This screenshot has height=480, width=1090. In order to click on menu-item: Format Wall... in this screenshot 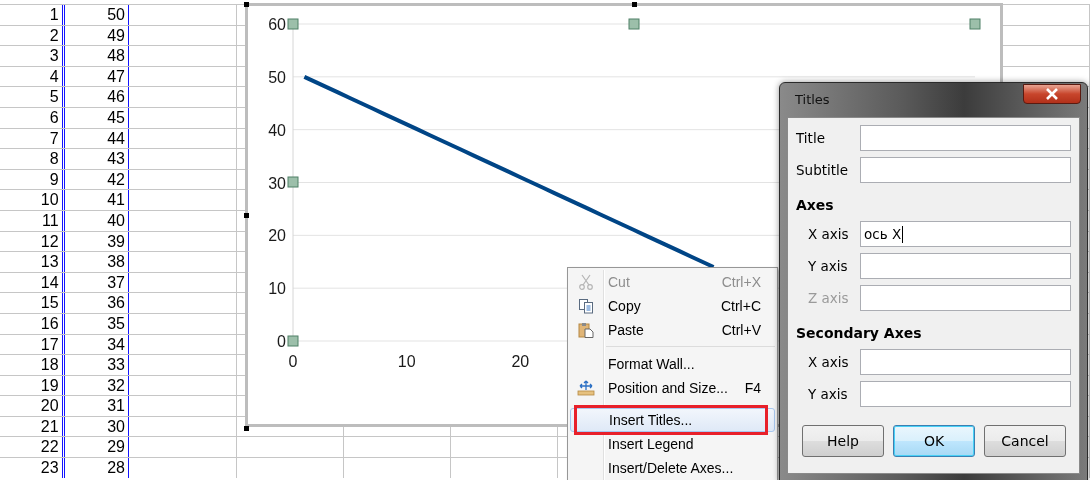, I will do `click(672, 364)`.